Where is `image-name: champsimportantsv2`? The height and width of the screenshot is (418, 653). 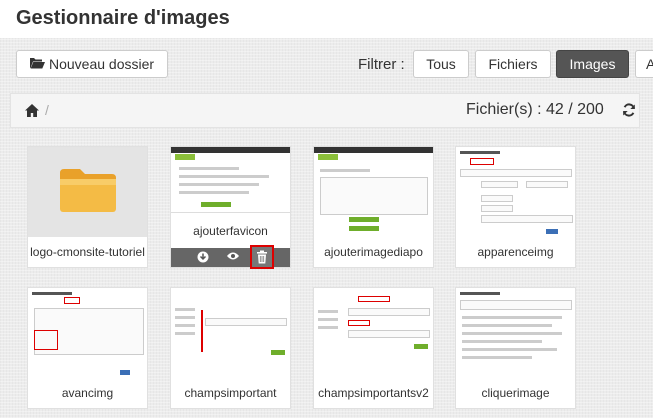 image-name: champsimportantsv2 is located at coordinates (373, 393).